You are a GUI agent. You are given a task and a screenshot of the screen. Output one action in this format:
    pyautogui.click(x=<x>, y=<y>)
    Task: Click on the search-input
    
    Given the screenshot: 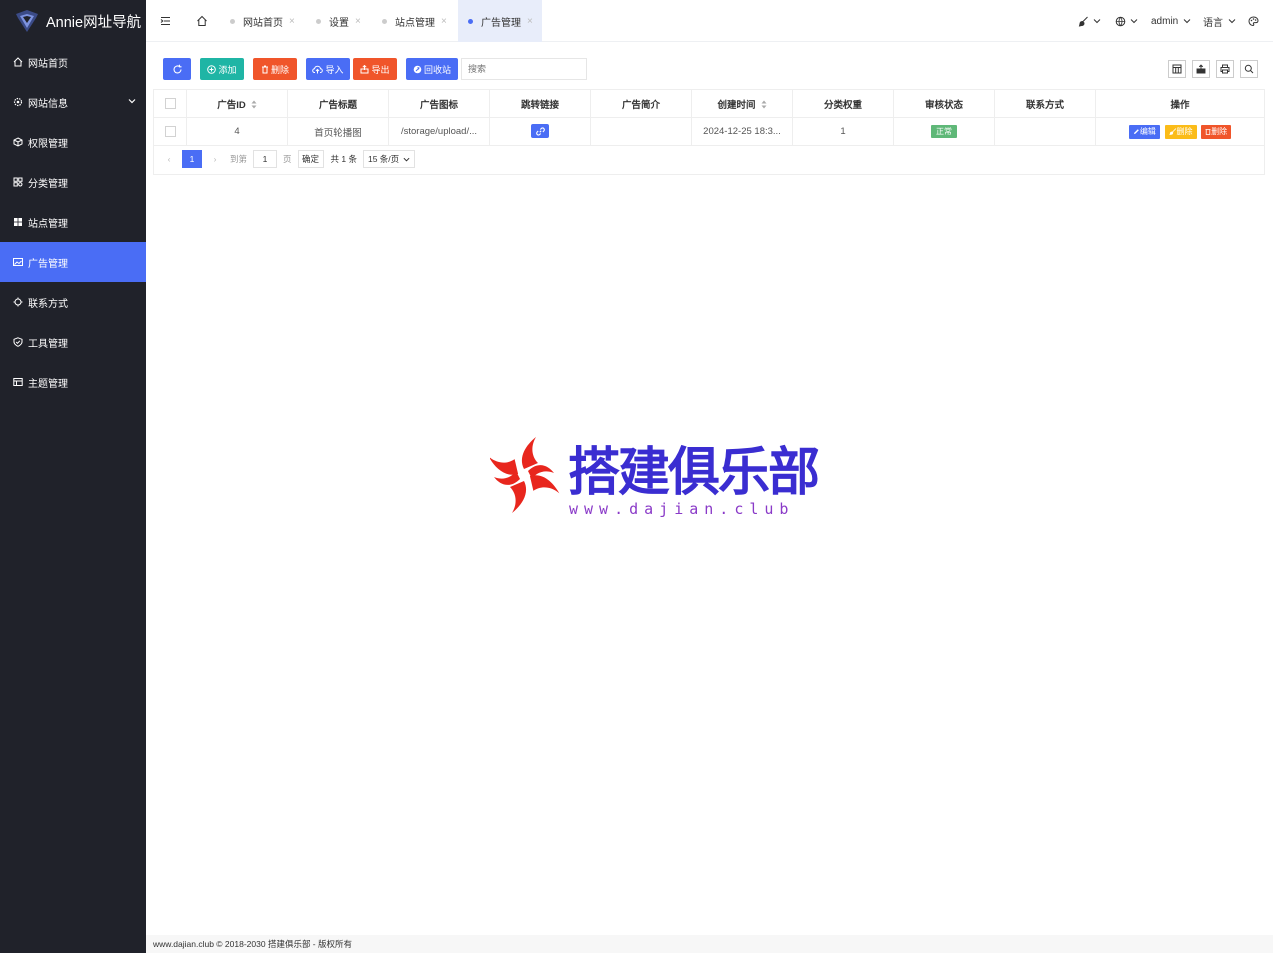 What is the action you would take?
    pyautogui.click(x=524, y=69)
    